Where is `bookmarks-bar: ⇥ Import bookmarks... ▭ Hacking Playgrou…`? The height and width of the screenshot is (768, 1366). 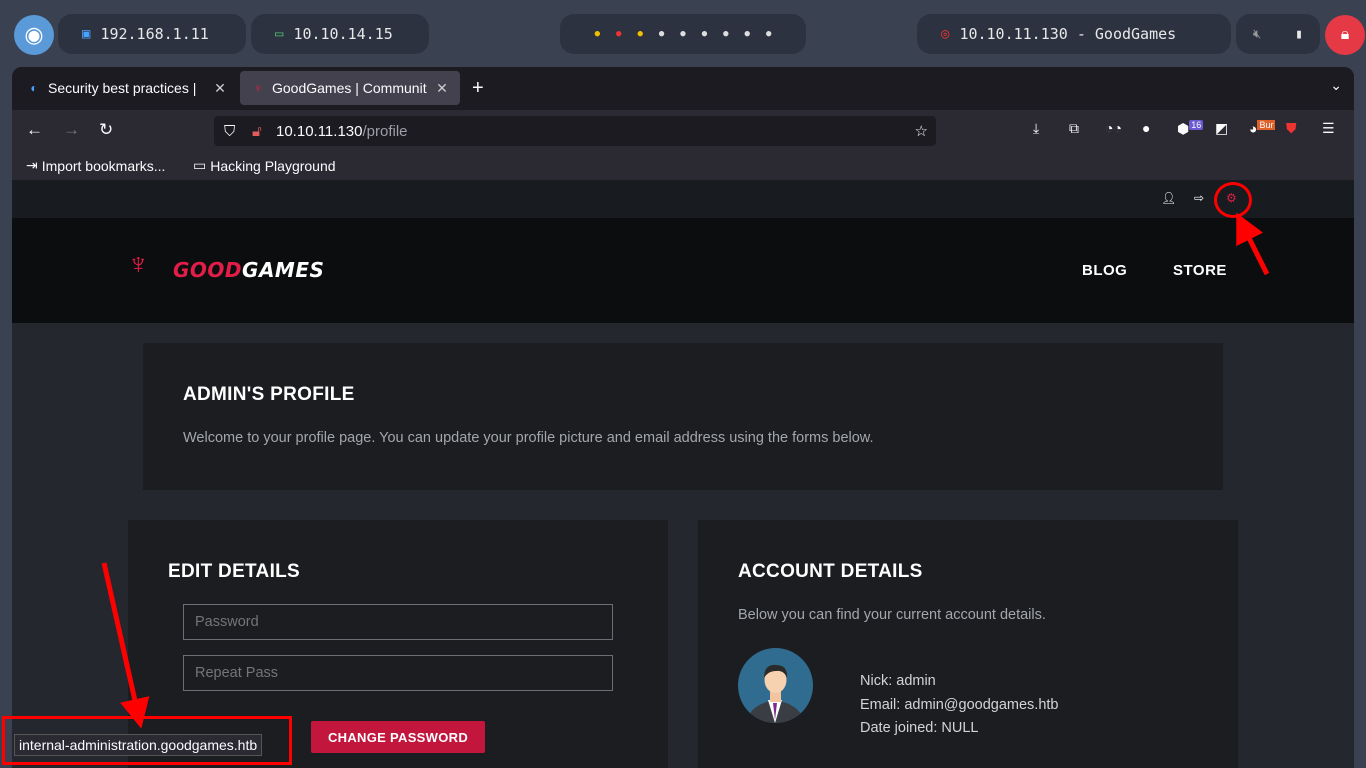 bookmarks-bar: ⇥ Import bookmarks... ▭ Hacking Playgrou… is located at coordinates (683, 166).